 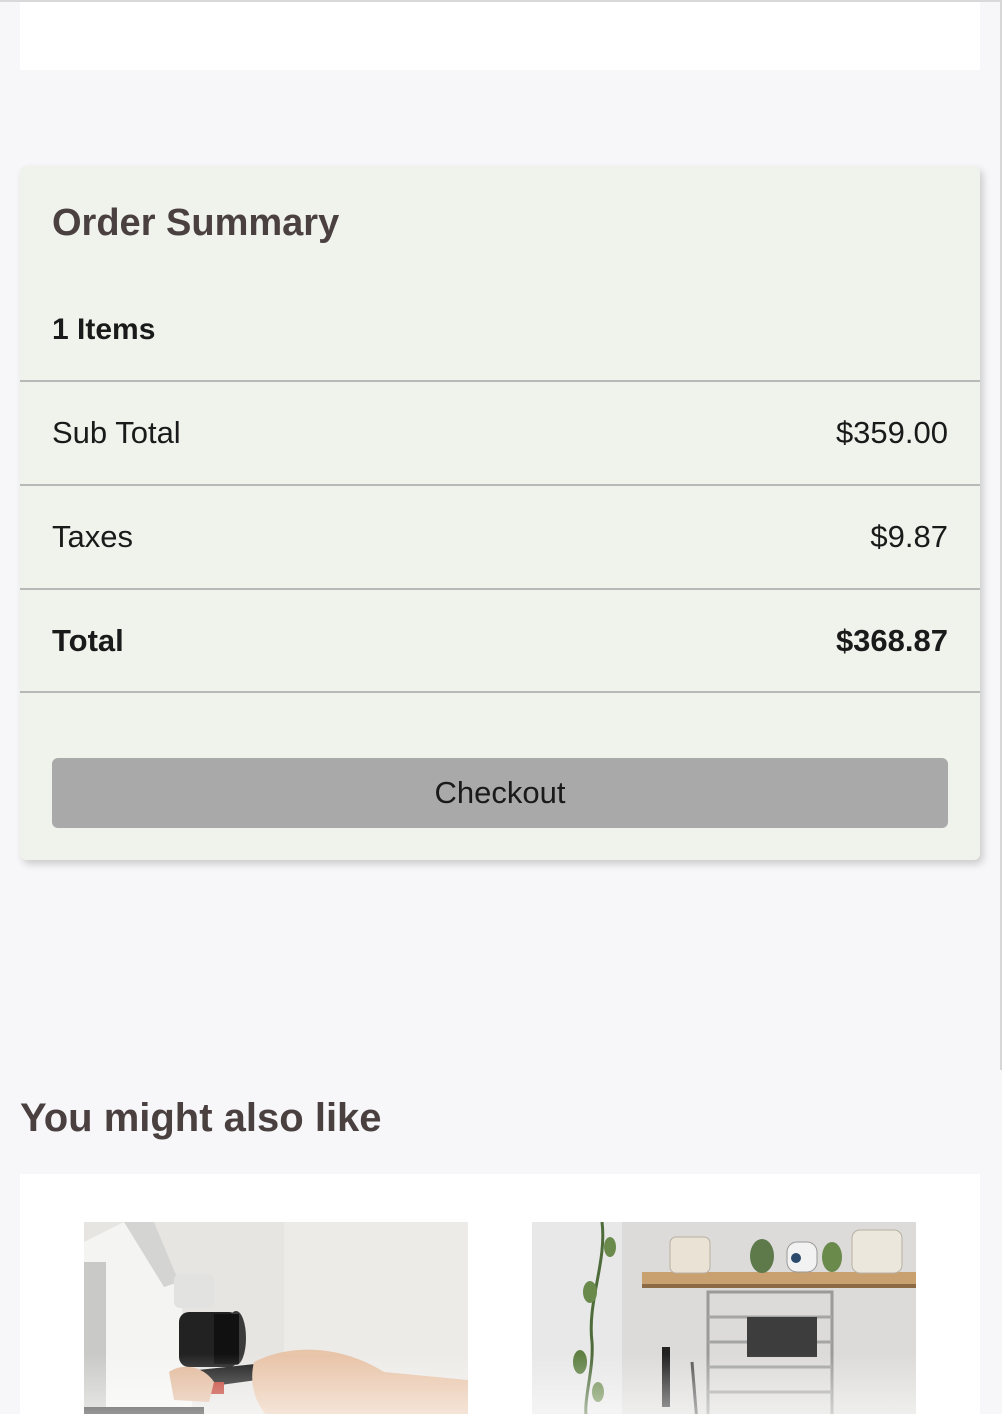 I want to click on total-row: Total $368.87, so click(x=500, y=640).